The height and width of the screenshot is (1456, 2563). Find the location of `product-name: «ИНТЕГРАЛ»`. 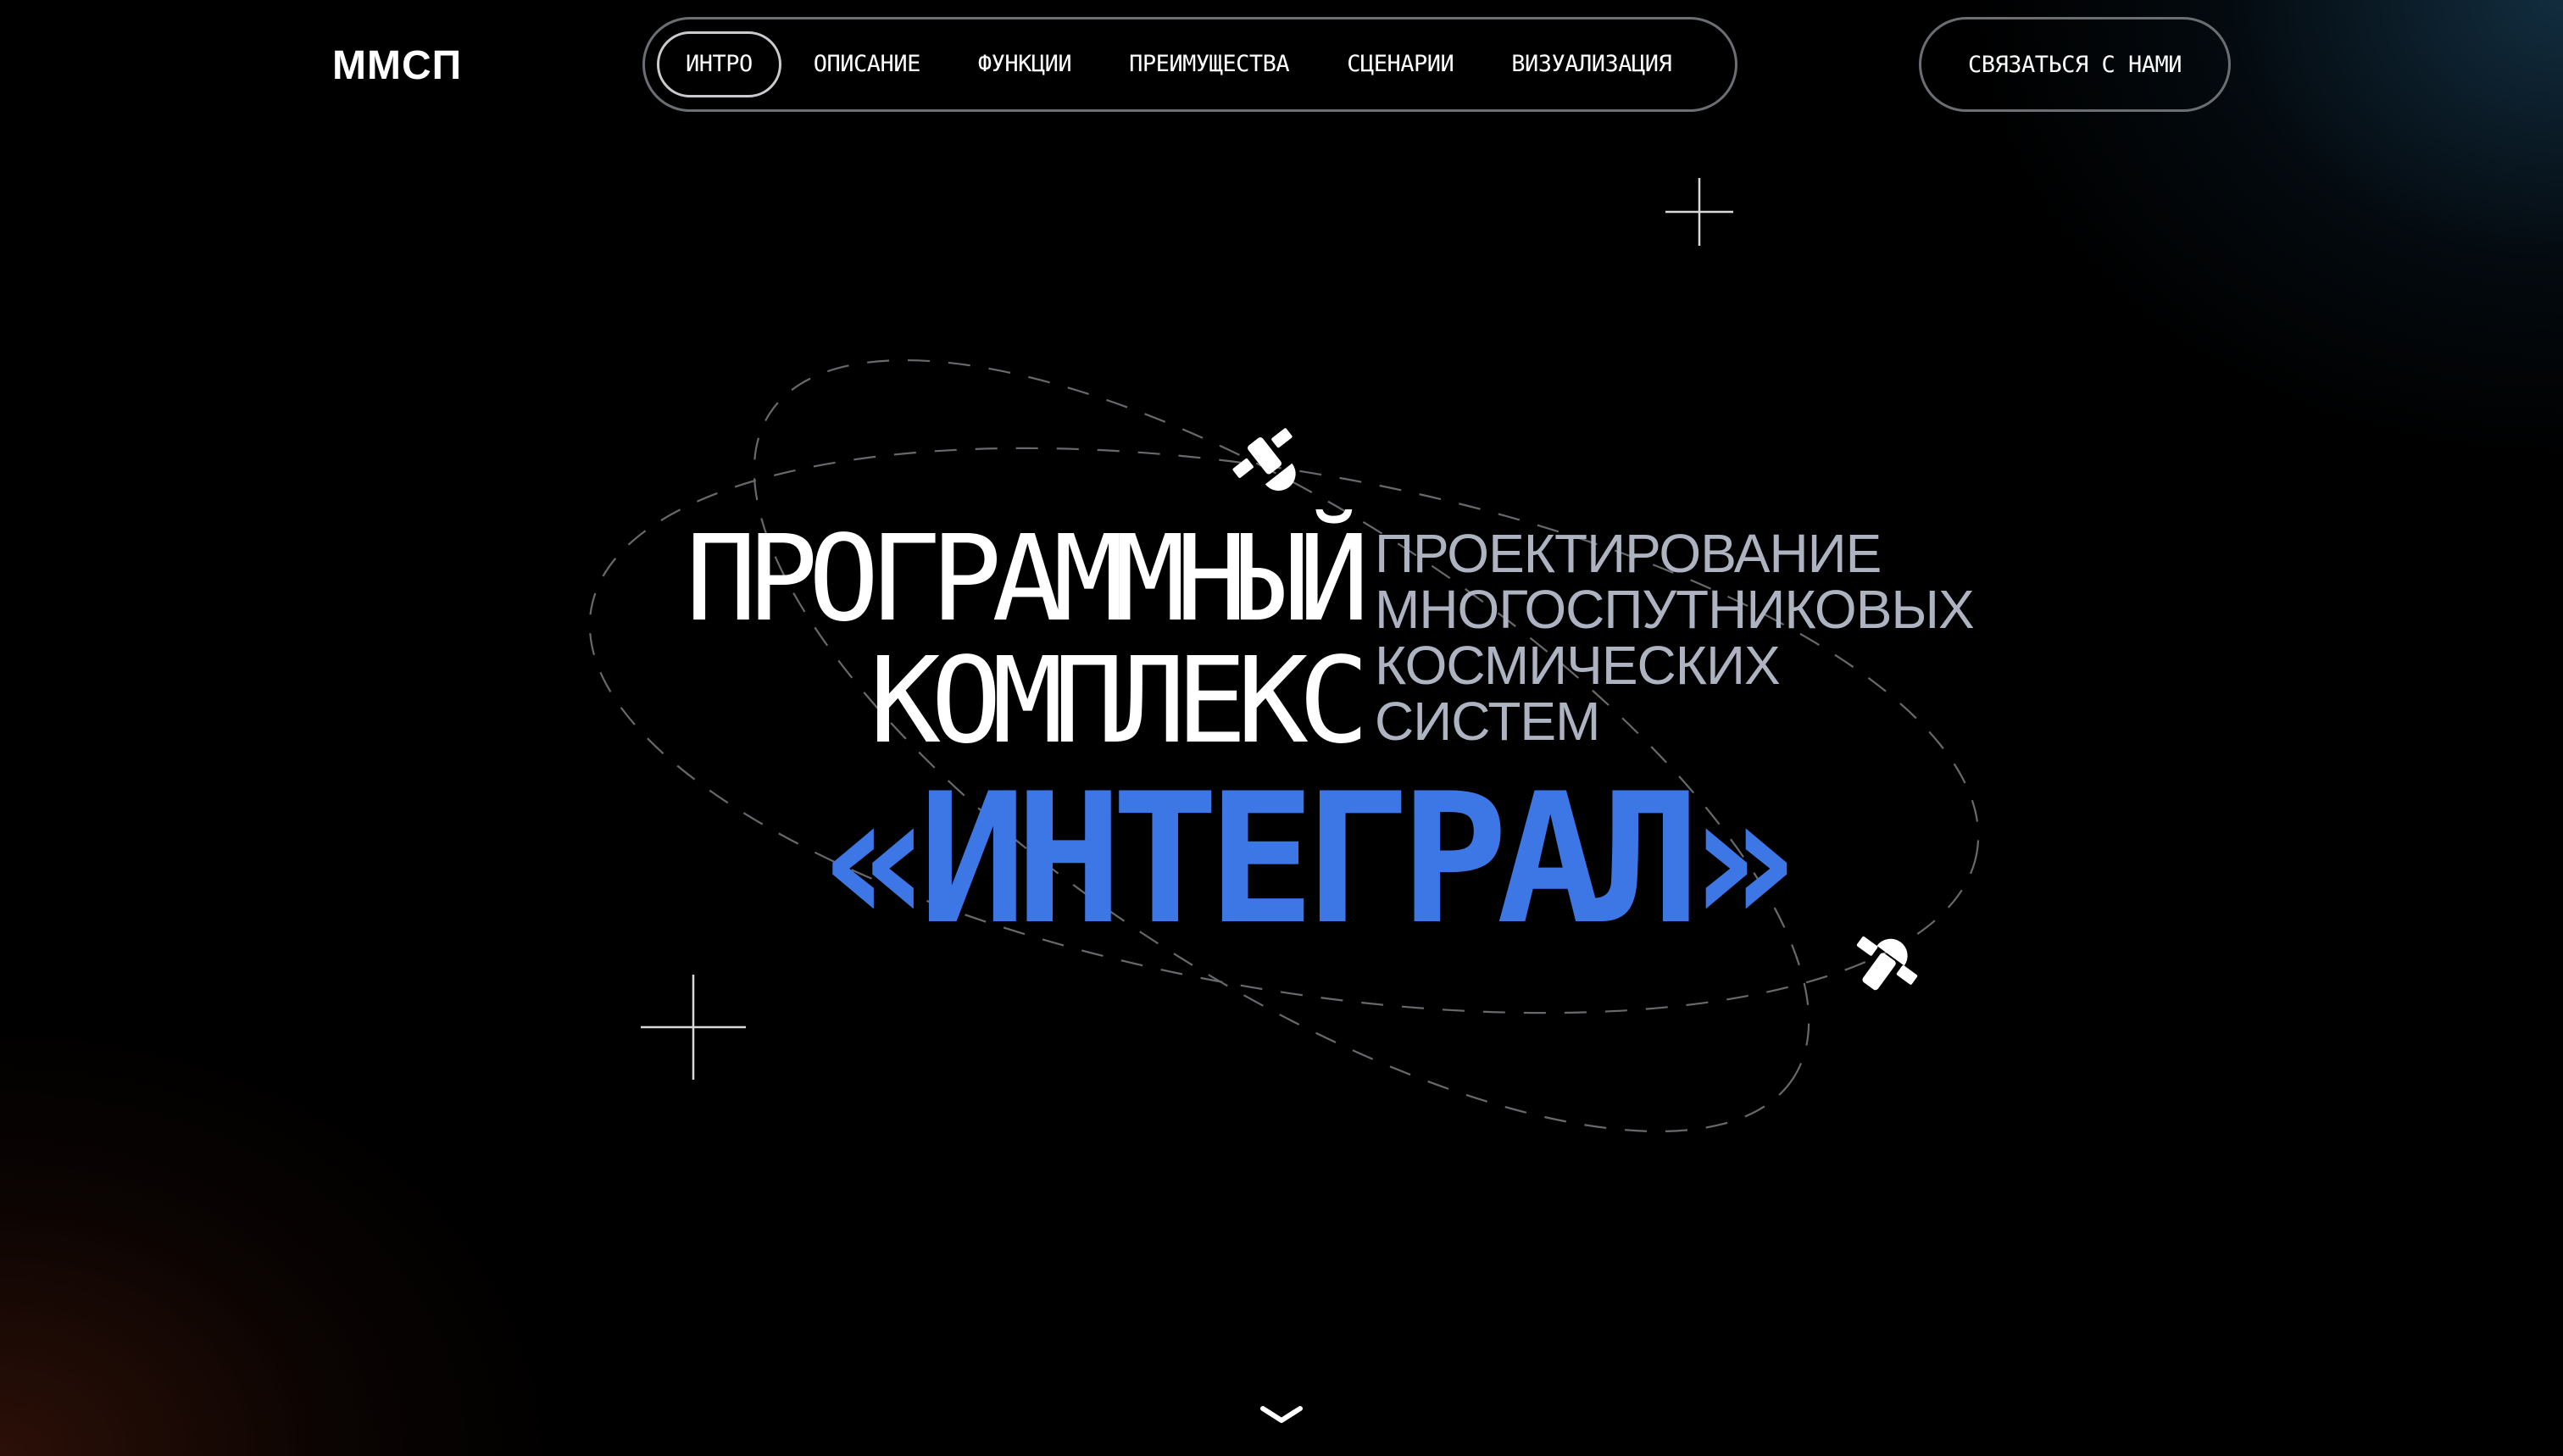

product-name: «ИНТЕГРАЛ» is located at coordinates (1309, 859).